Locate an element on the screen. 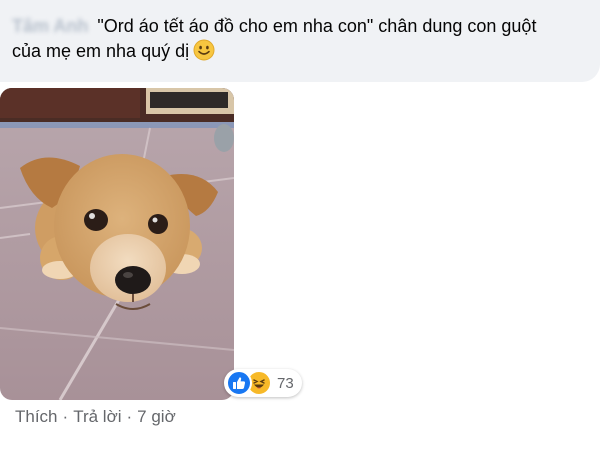 Image resolution: width=600 pixels, height=450 pixels. comment-text-line-2: của mẹ em nha quý dị is located at coordinates (101, 51).